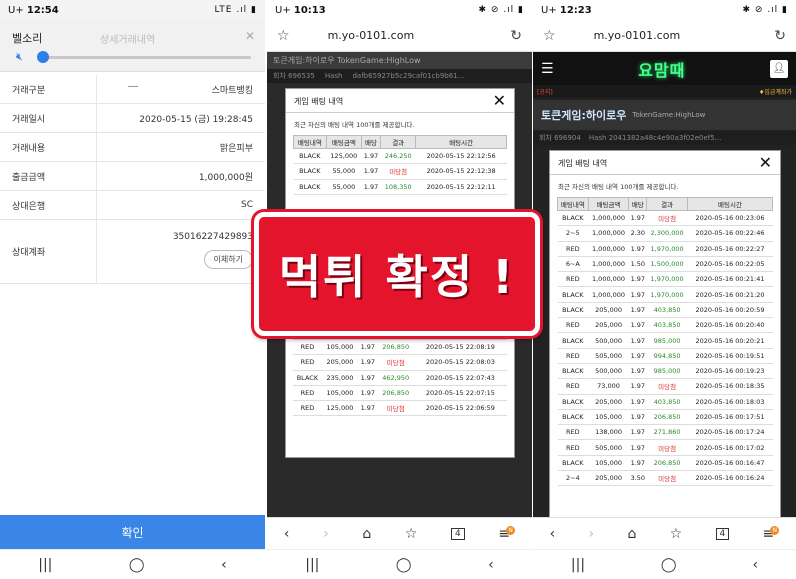 Image resolution: width=796 pixels, height=579 pixels. Describe the element at coordinates (608, 417) in the screenshot. I see `table-cell: 105,000` at that location.